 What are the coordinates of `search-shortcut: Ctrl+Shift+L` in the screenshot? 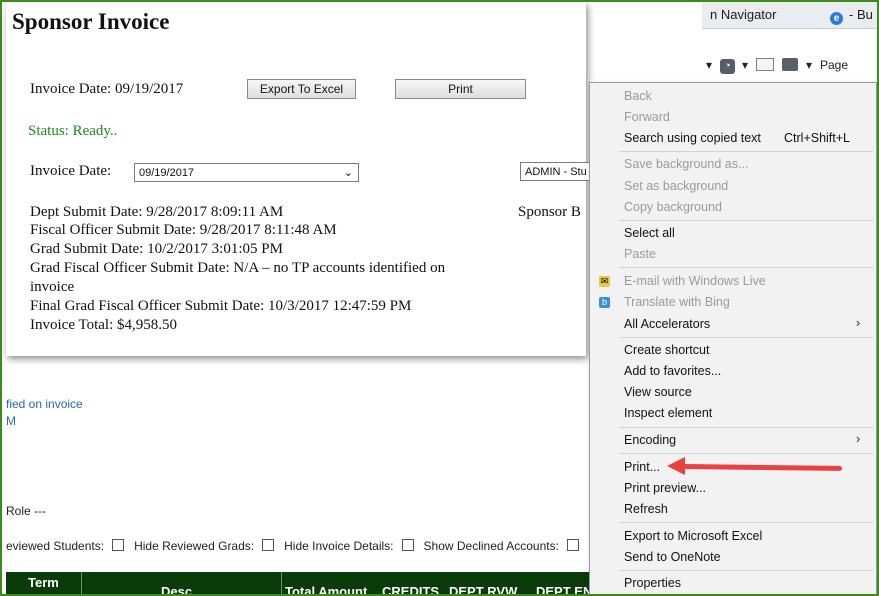 It's located at (817, 138).